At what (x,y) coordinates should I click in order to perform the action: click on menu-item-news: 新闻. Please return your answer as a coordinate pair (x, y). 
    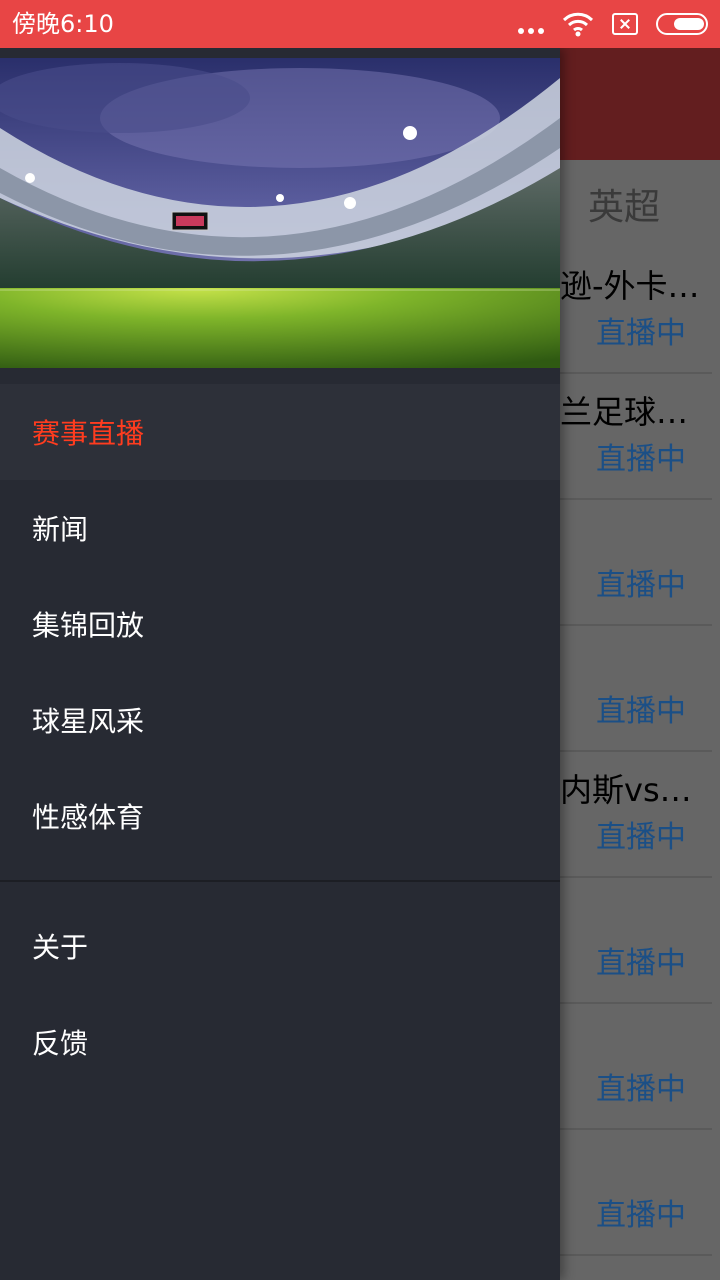
    Looking at the image, I should click on (280, 528).